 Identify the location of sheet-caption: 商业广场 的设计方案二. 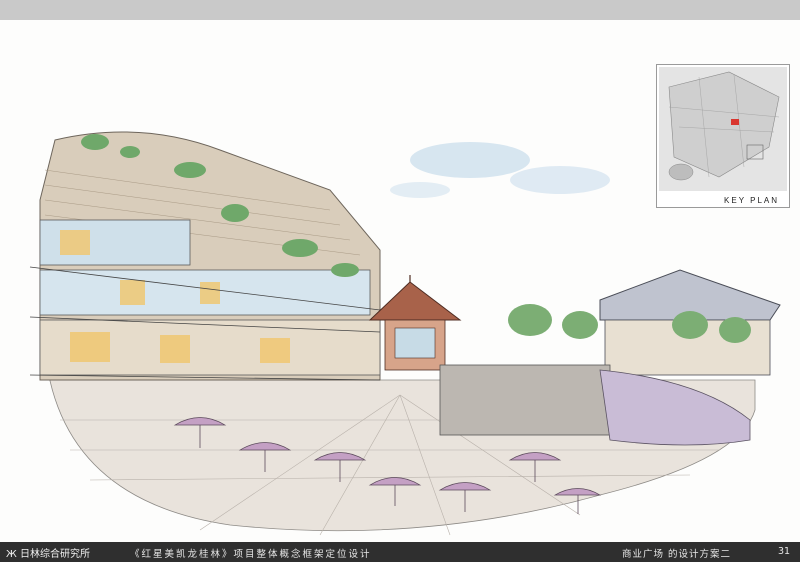
(677, 554).